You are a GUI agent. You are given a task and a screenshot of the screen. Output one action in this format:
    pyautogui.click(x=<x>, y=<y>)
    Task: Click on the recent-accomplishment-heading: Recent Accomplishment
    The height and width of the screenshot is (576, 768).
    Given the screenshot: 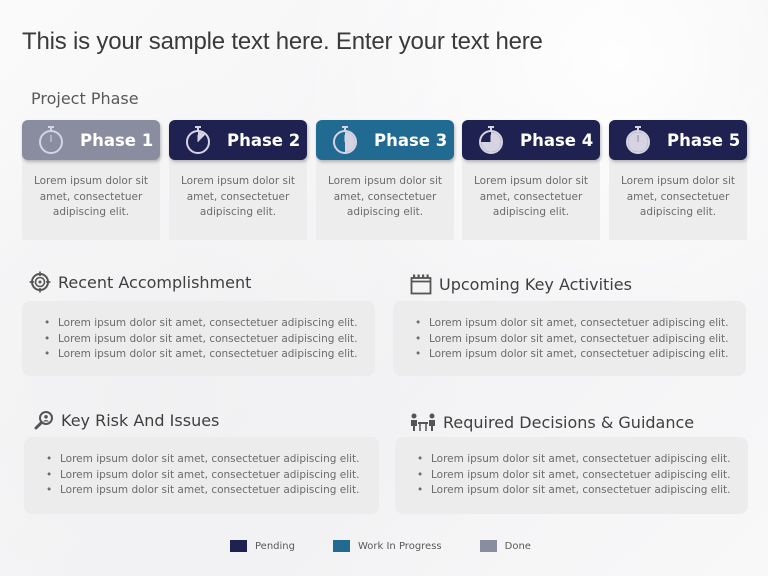 What is the action you would take?
    pyautogui.click(x=140, y=282)
    